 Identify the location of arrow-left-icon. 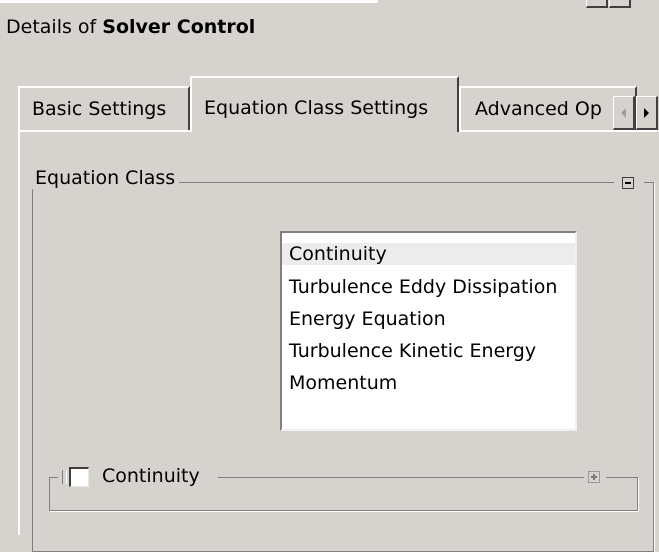
(623, 113).